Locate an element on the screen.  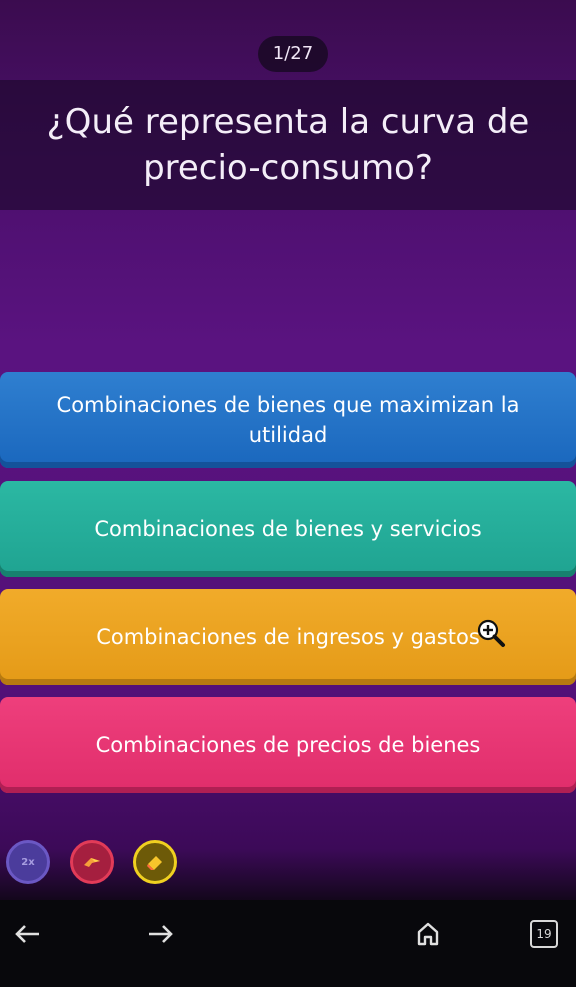
streak-glyph-icon is located at coordinates (92, 862).